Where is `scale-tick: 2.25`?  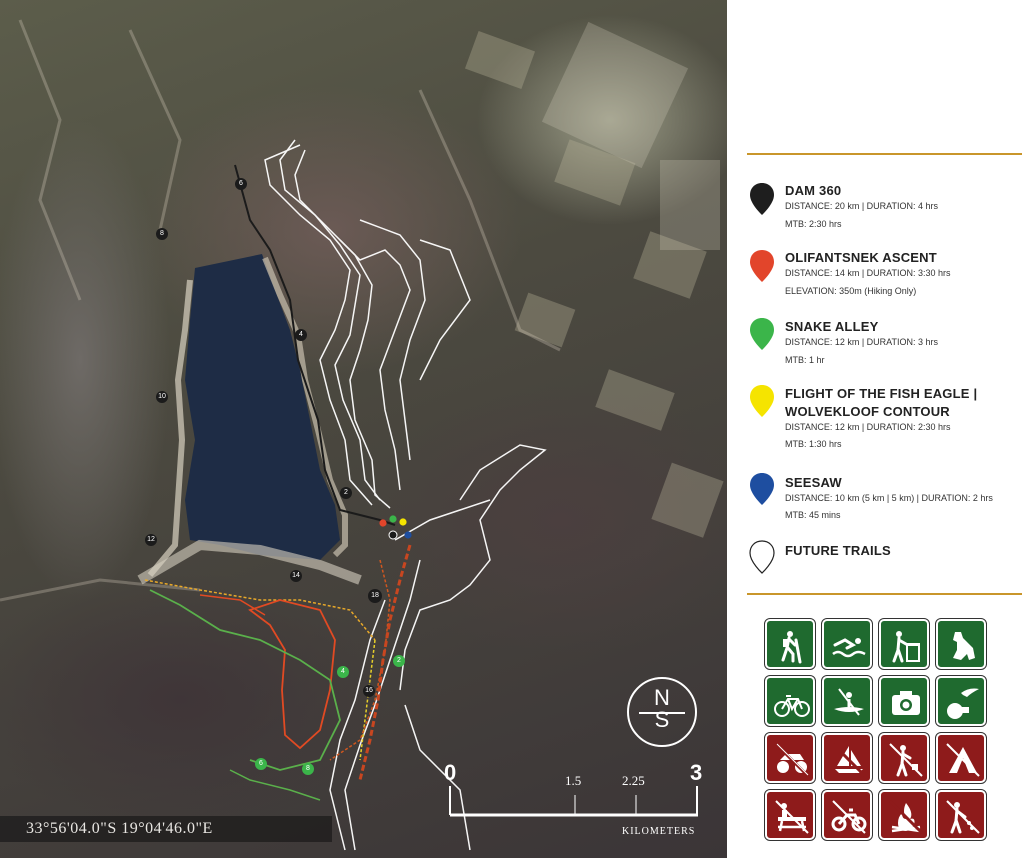 scale-tick: 2.25 is located at coordinates (633, 780).